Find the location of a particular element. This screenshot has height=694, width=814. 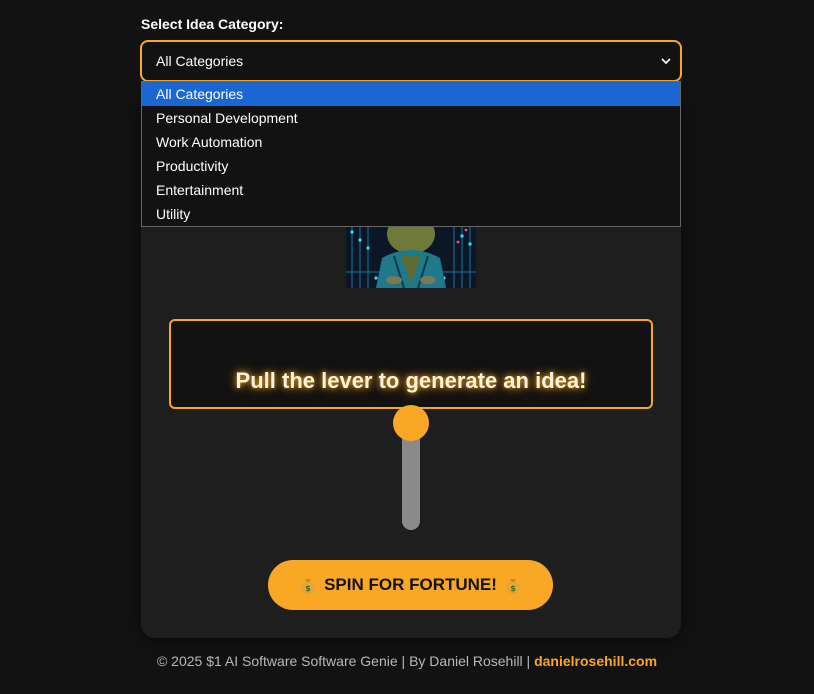

spin-button: $ SPIN FOR FORTUNE! $ is located at coordinates (410, 585).